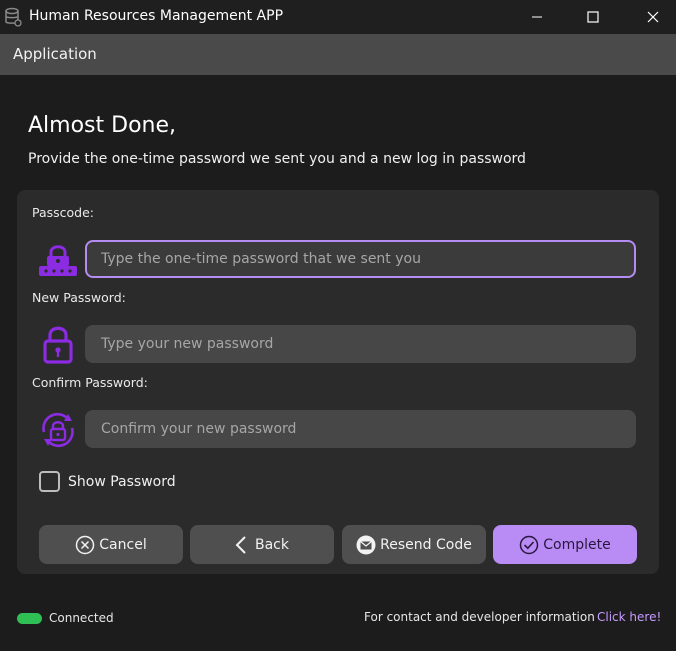 This screenshot has height=651, width=676. What do you see at coordinates (79, 297) in the screenshot?
I see `new-password-label: New Password:` at bounding box center [79, 297].